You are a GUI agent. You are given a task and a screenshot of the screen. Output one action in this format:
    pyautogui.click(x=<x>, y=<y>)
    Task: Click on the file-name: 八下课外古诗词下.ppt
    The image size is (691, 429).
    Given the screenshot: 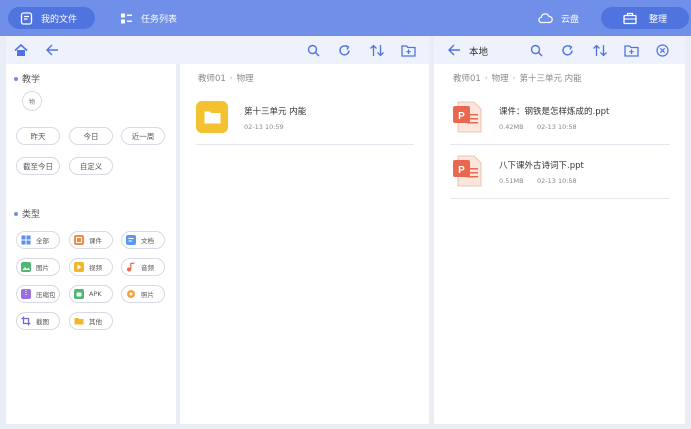 What is the action you would take?
    pyautogui.click(x=541, y=166)
    